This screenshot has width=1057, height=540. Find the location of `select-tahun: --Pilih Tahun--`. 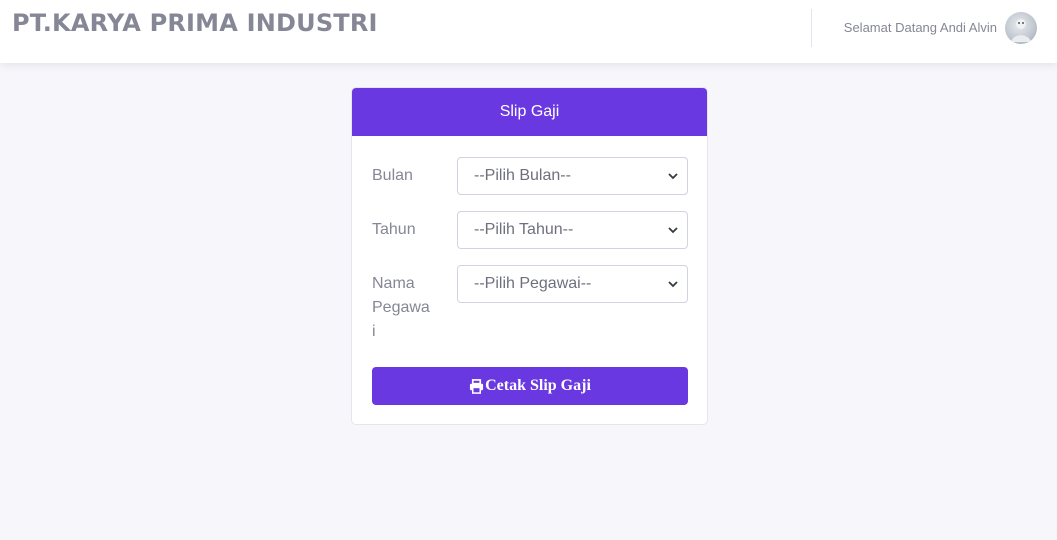

select-tahun: --Pilih Tahun-- is located at coordinates (572, 230).